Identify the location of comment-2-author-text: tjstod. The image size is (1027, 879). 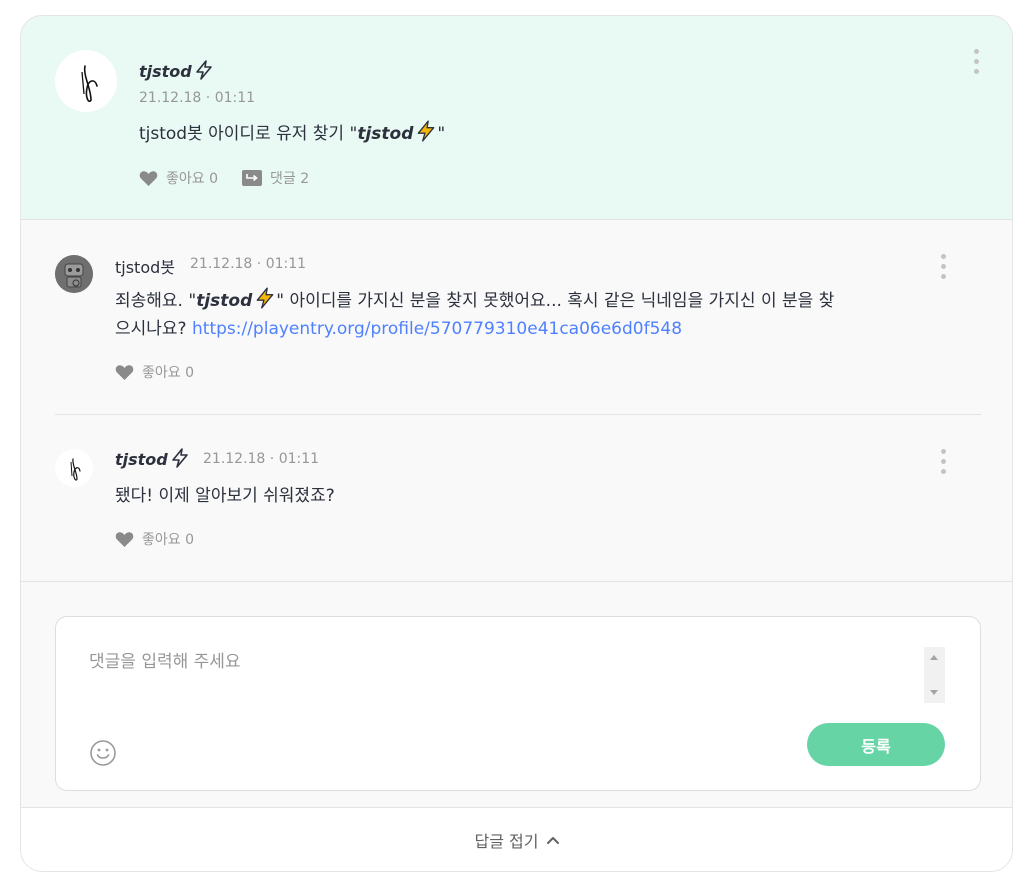
(141, 459).